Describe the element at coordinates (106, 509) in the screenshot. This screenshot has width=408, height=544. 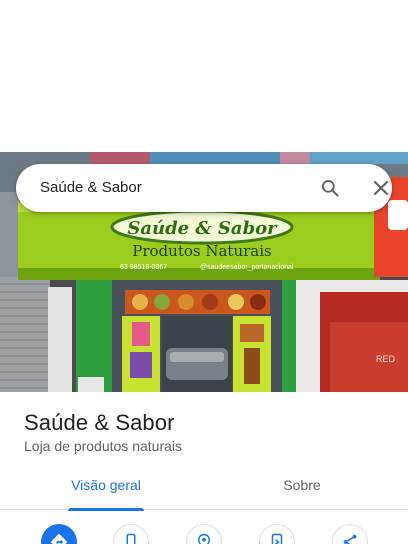
I see `tab-selected-indicator` at that location.